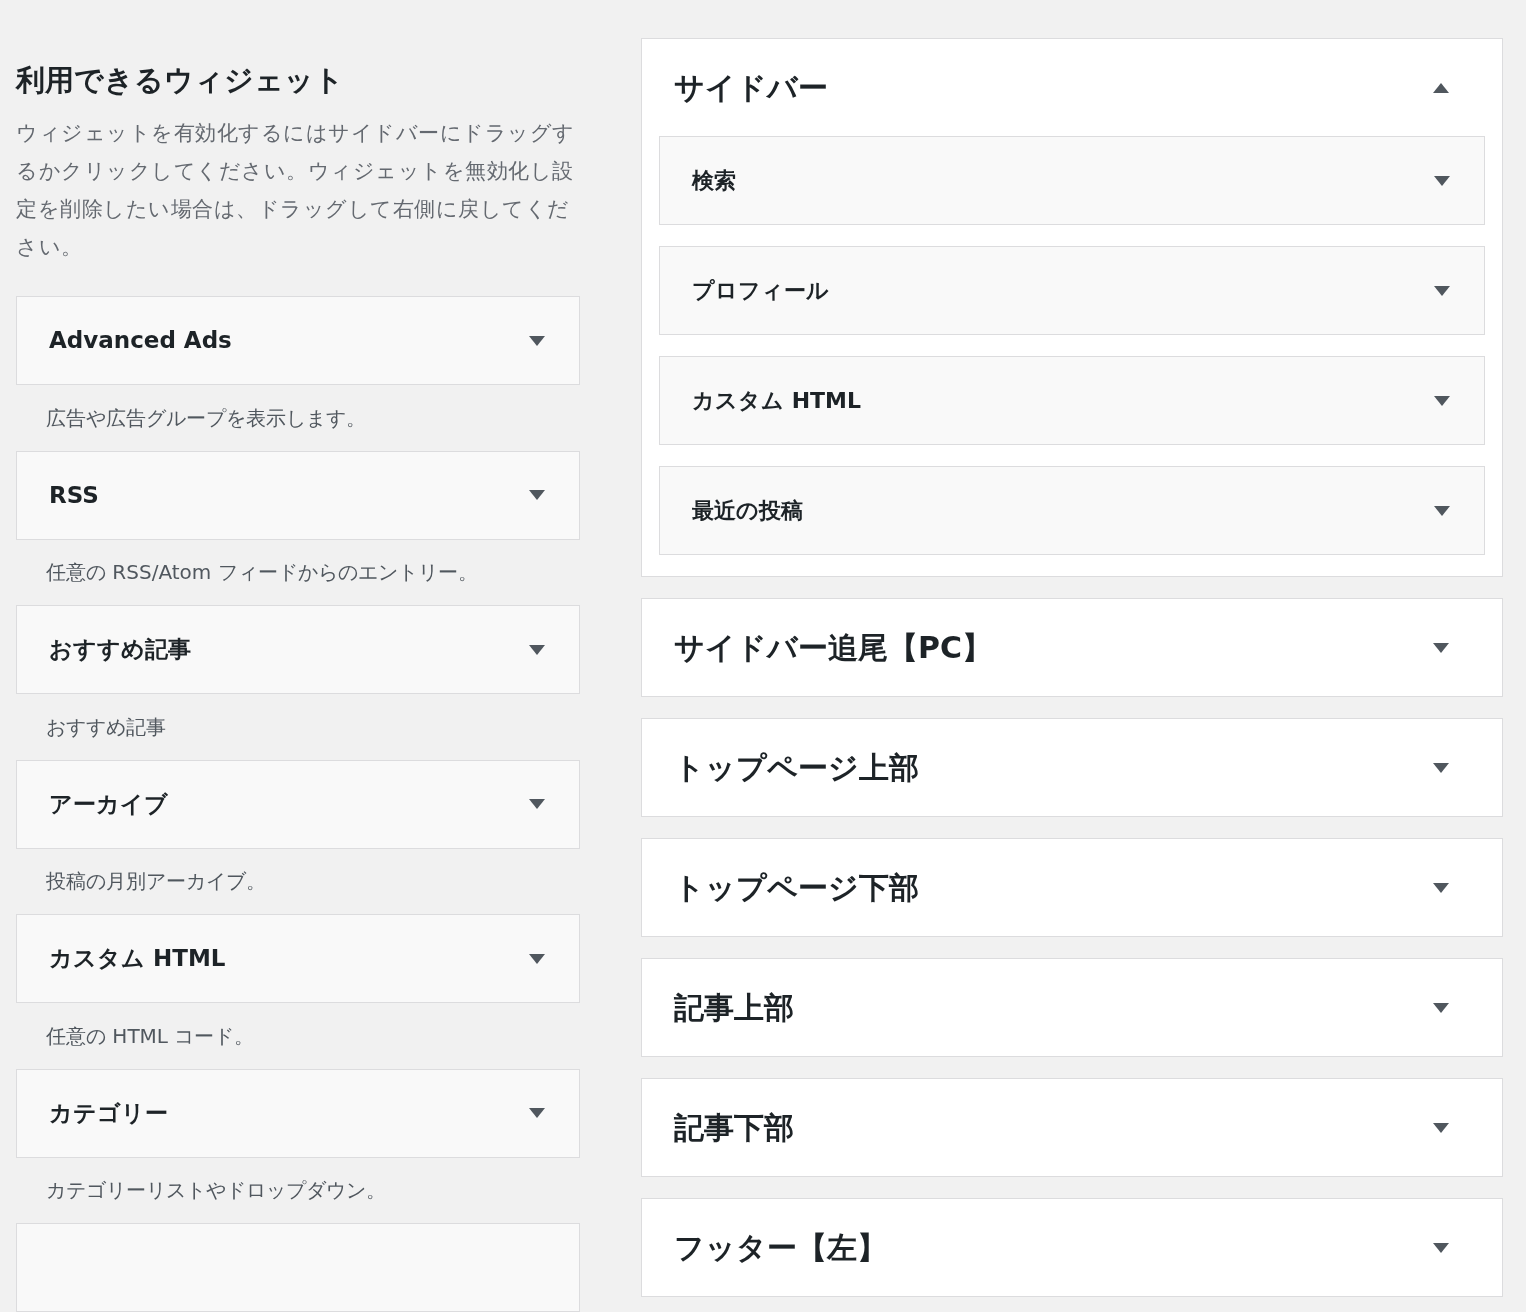 Image resolution: width=1526 pixels, height=1312 pixels. I want to click on widget-name: RSS, so click(74, 495).